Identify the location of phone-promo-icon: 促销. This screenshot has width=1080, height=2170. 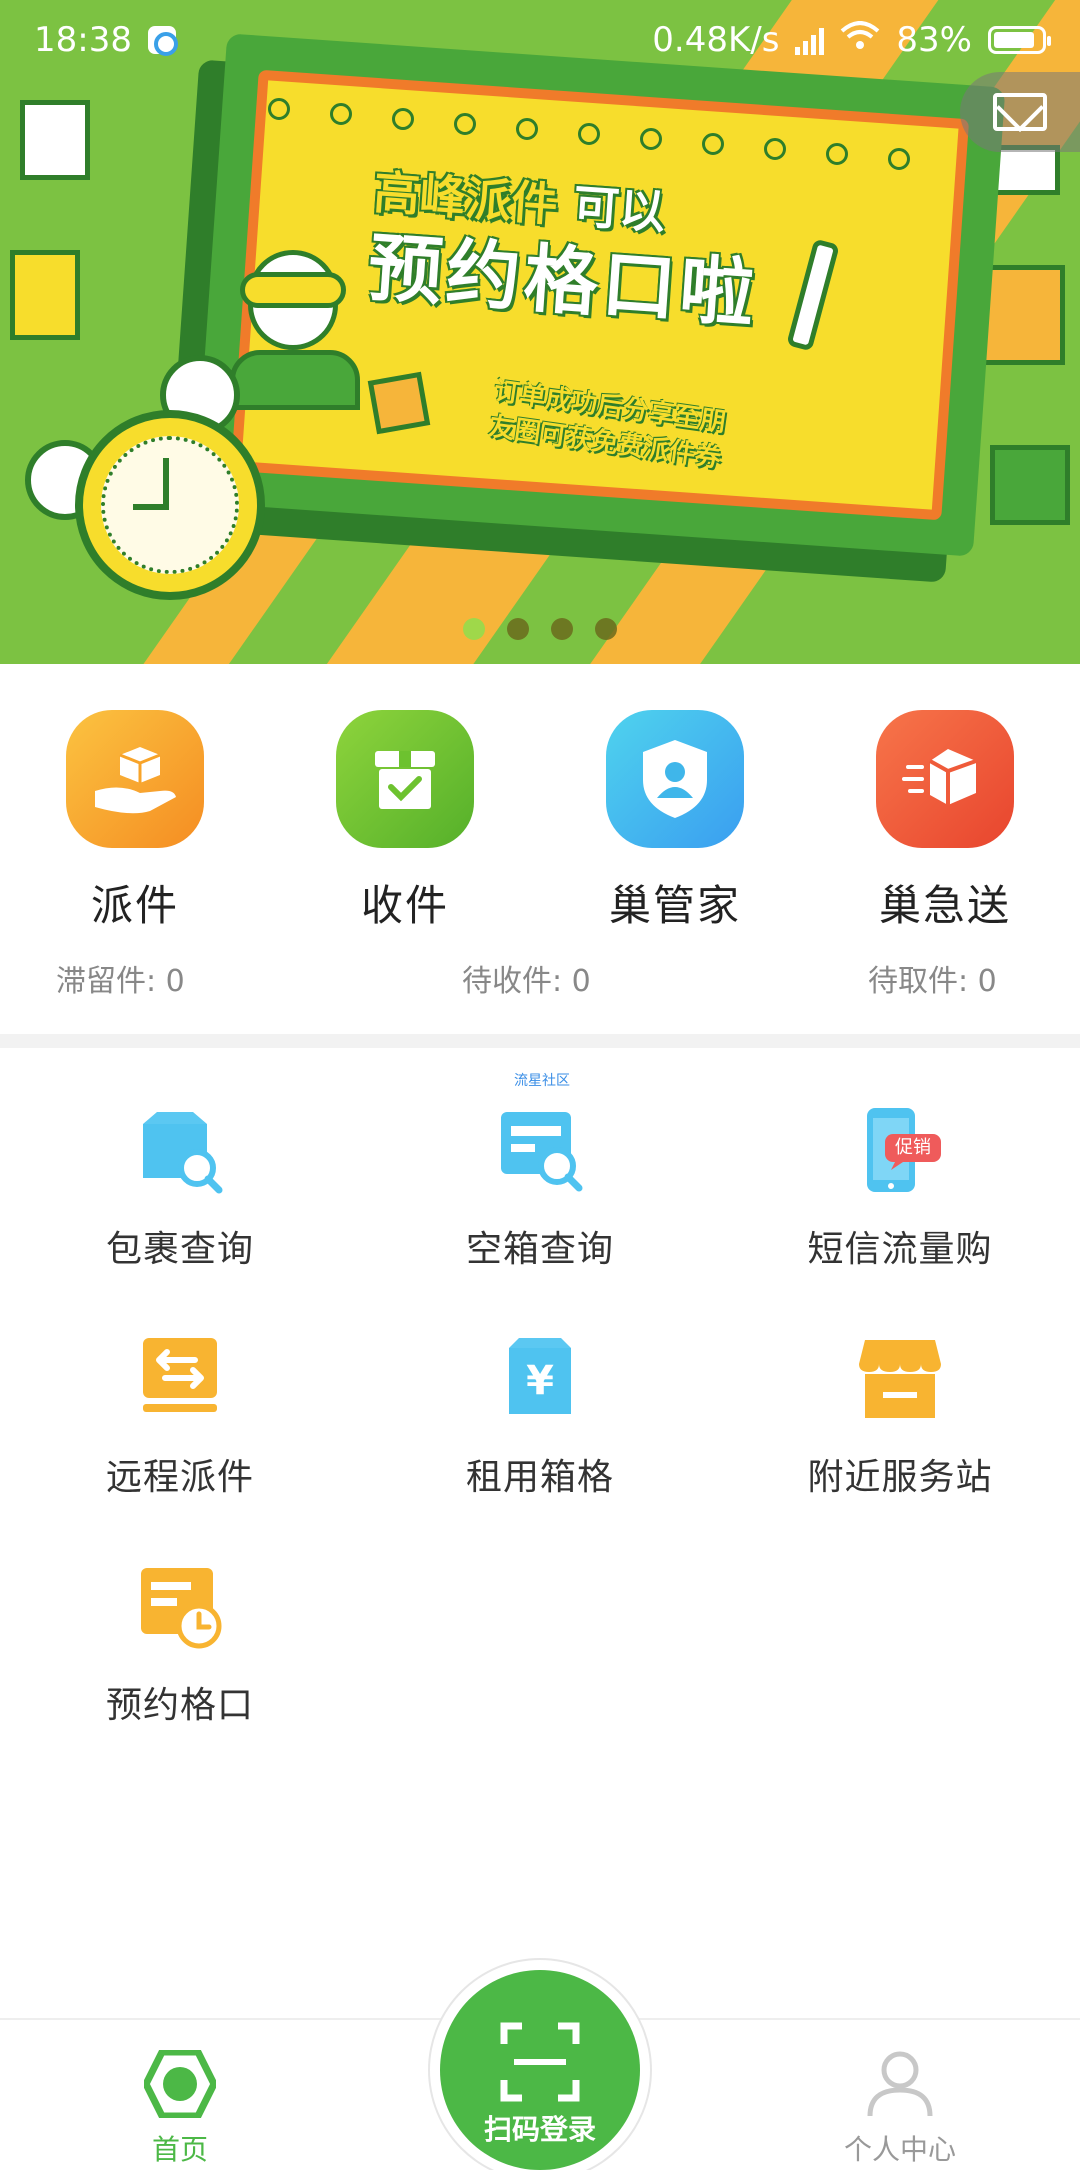
(900, 1151).